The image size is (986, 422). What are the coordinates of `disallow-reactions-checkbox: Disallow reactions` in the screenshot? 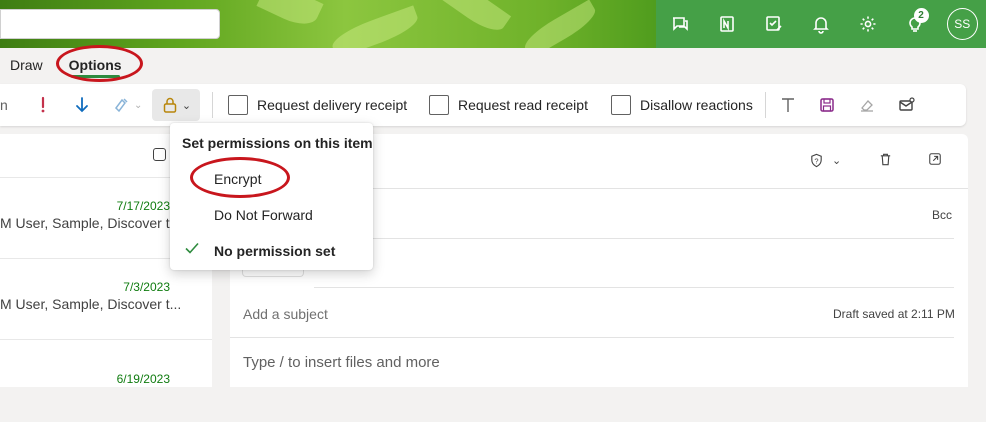 It's located at (682, 105).